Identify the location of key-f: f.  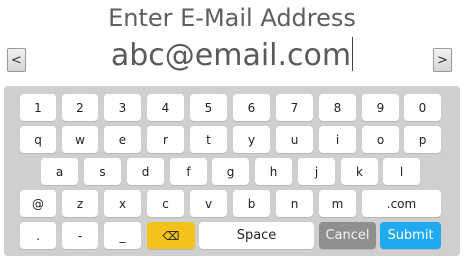
(188, 171).